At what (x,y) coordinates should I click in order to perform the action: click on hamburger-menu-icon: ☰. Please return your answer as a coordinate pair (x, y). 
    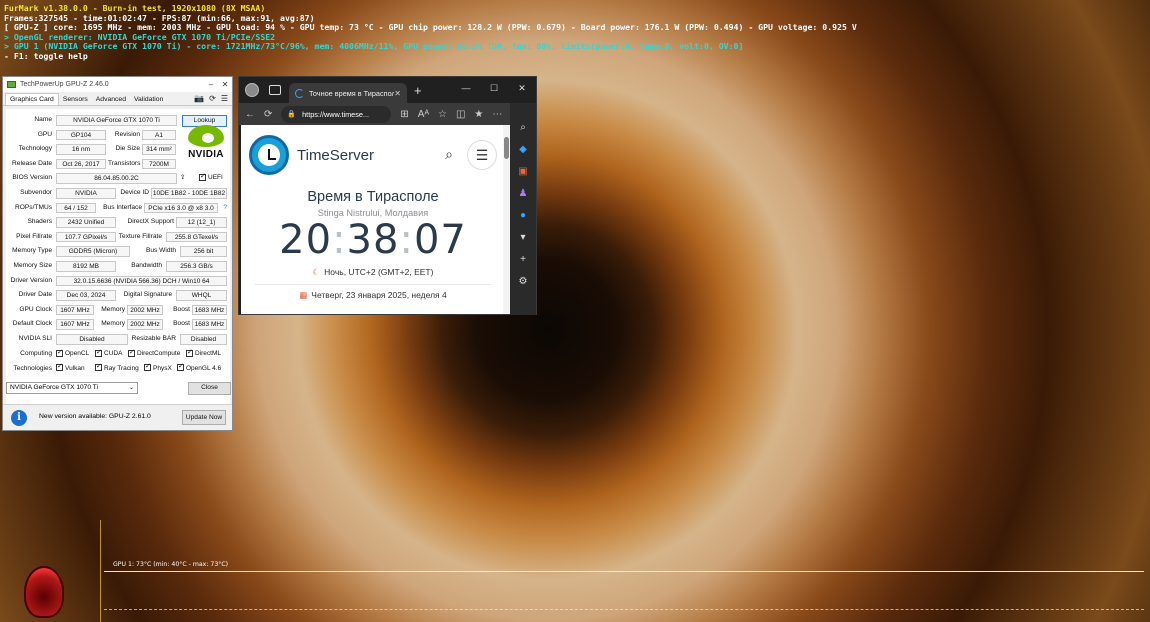
    Looking at the image, I should click on (482, 155).